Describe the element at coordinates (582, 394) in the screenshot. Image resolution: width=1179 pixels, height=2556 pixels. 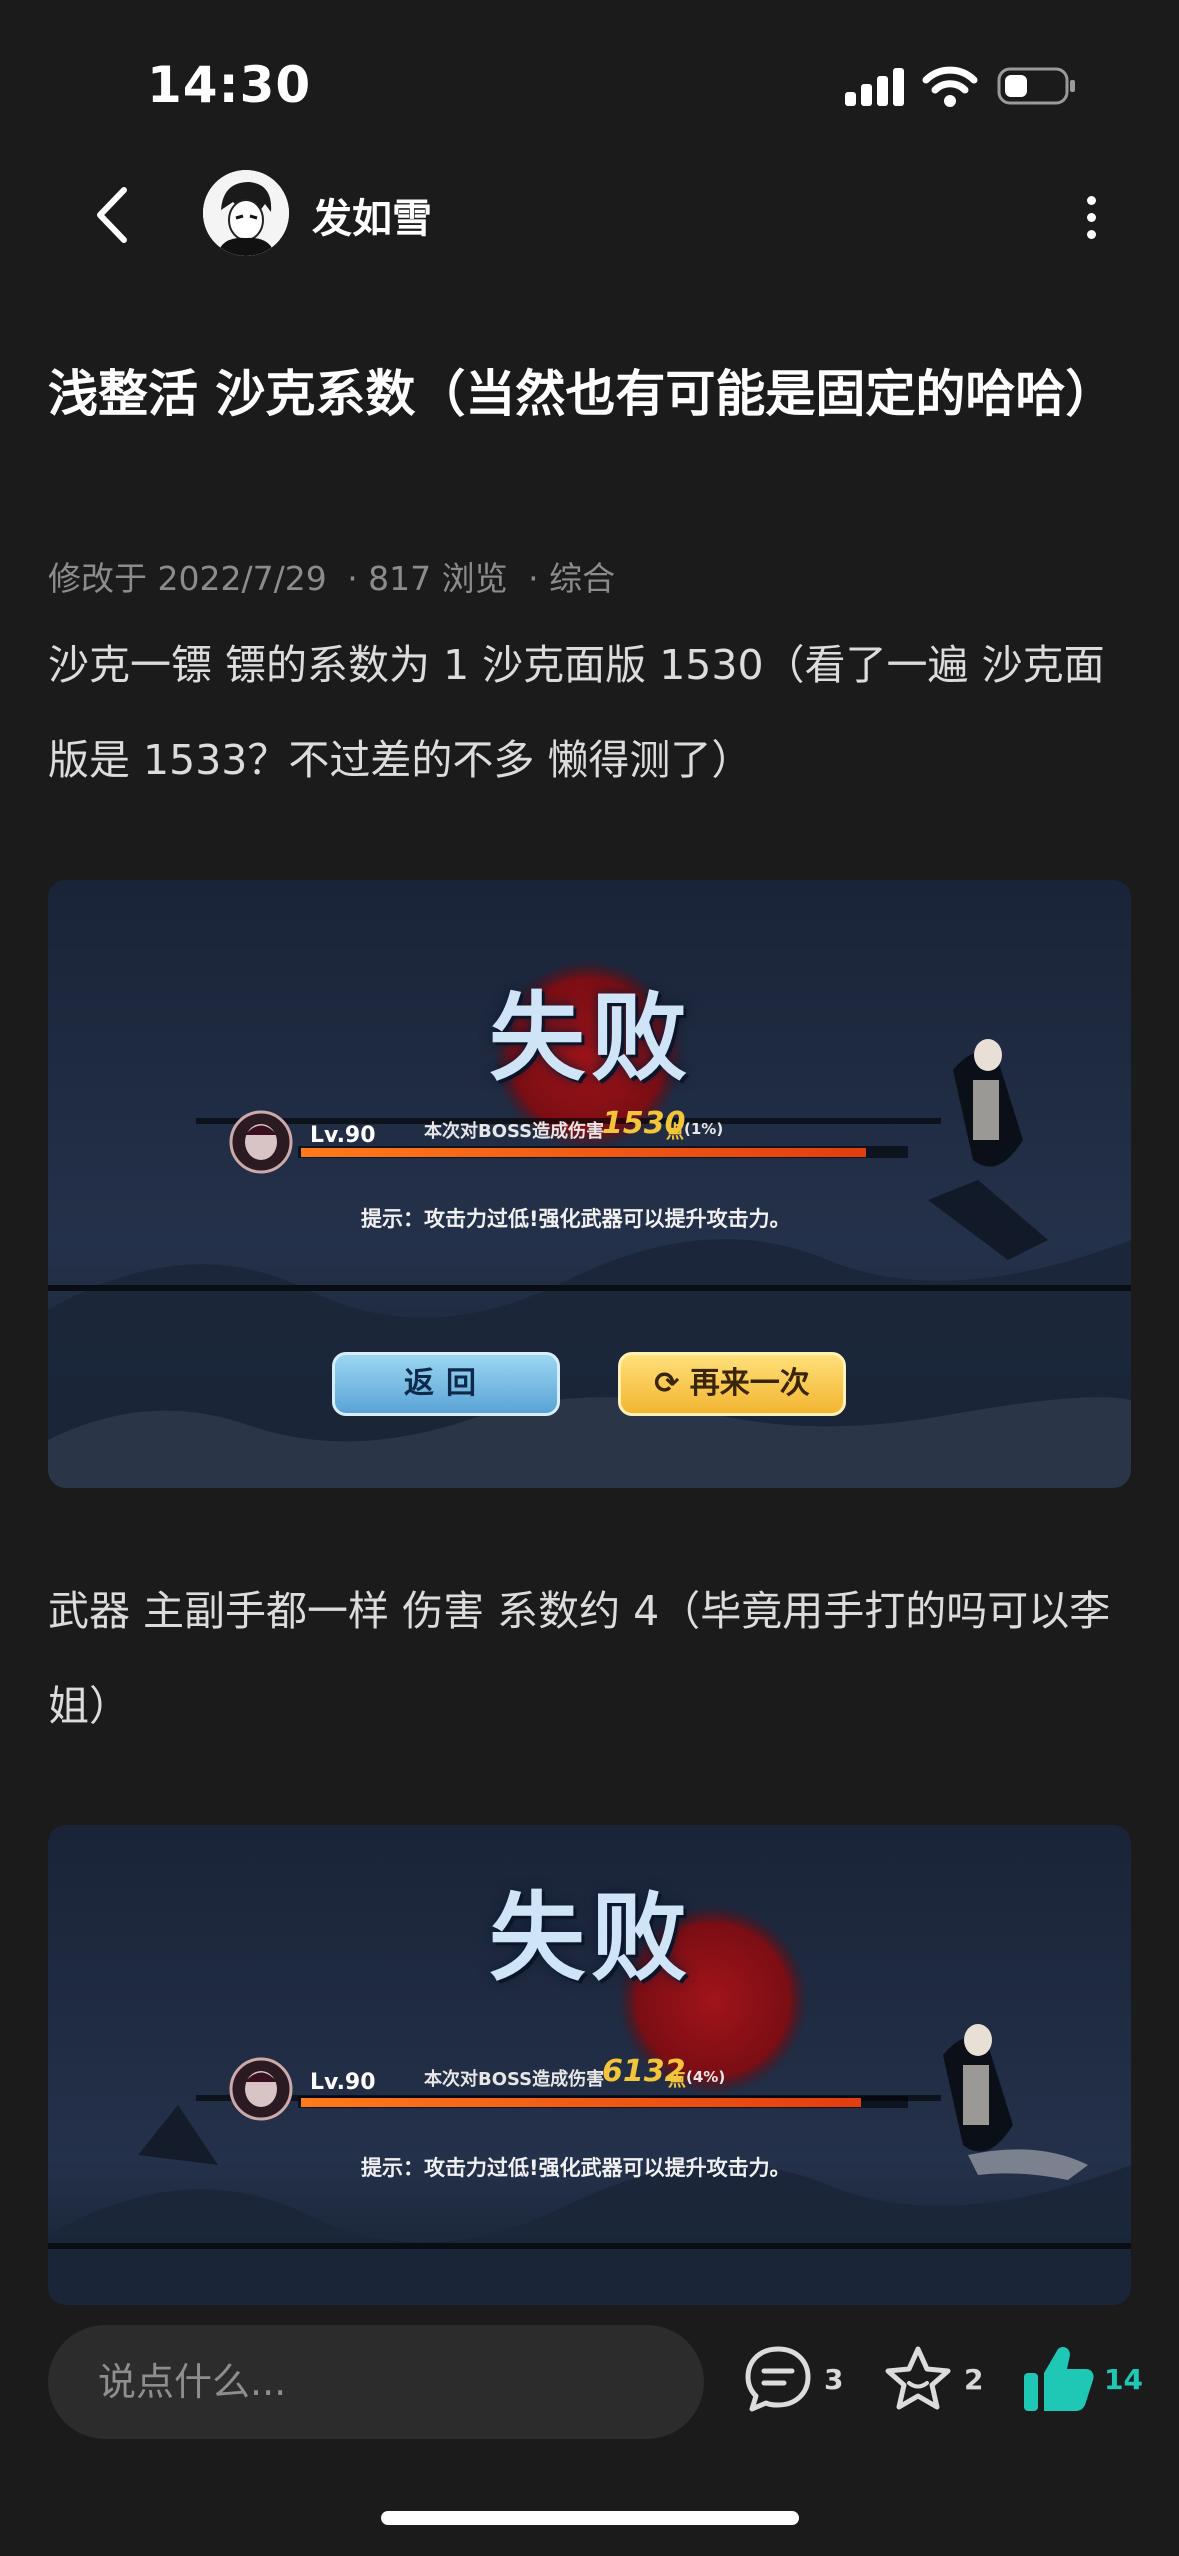
I see `post-title: 浅整活 沙克系数（当然也有可能是固定的哈哈）` at that location.